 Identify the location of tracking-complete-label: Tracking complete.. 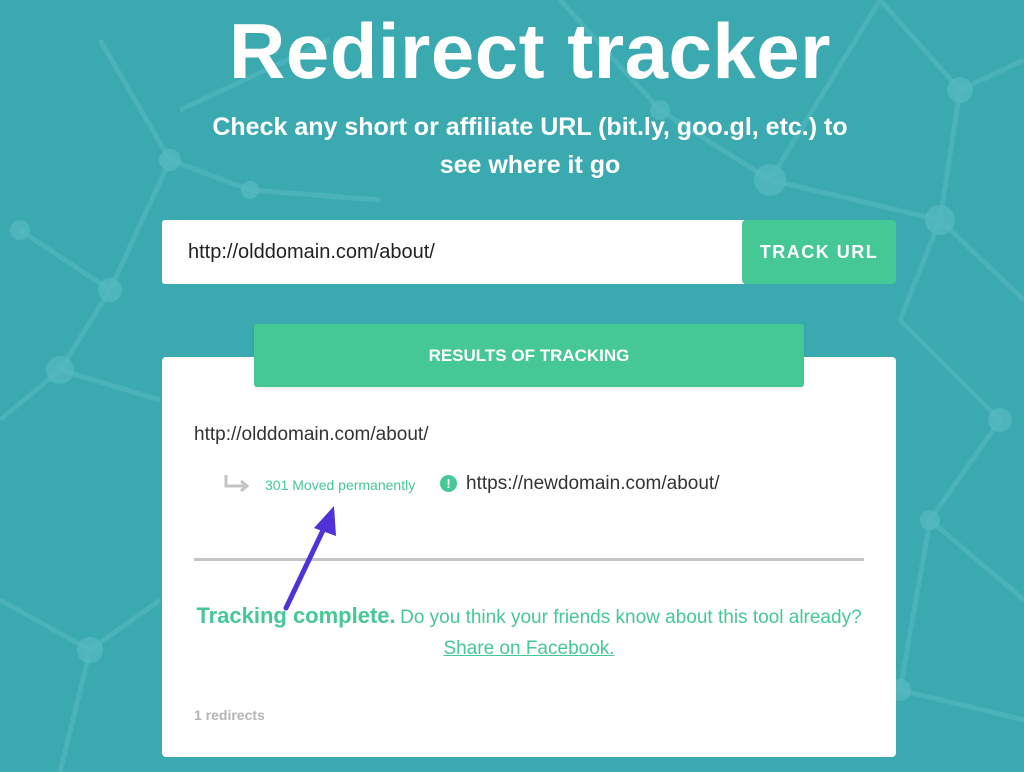
(296, 615).